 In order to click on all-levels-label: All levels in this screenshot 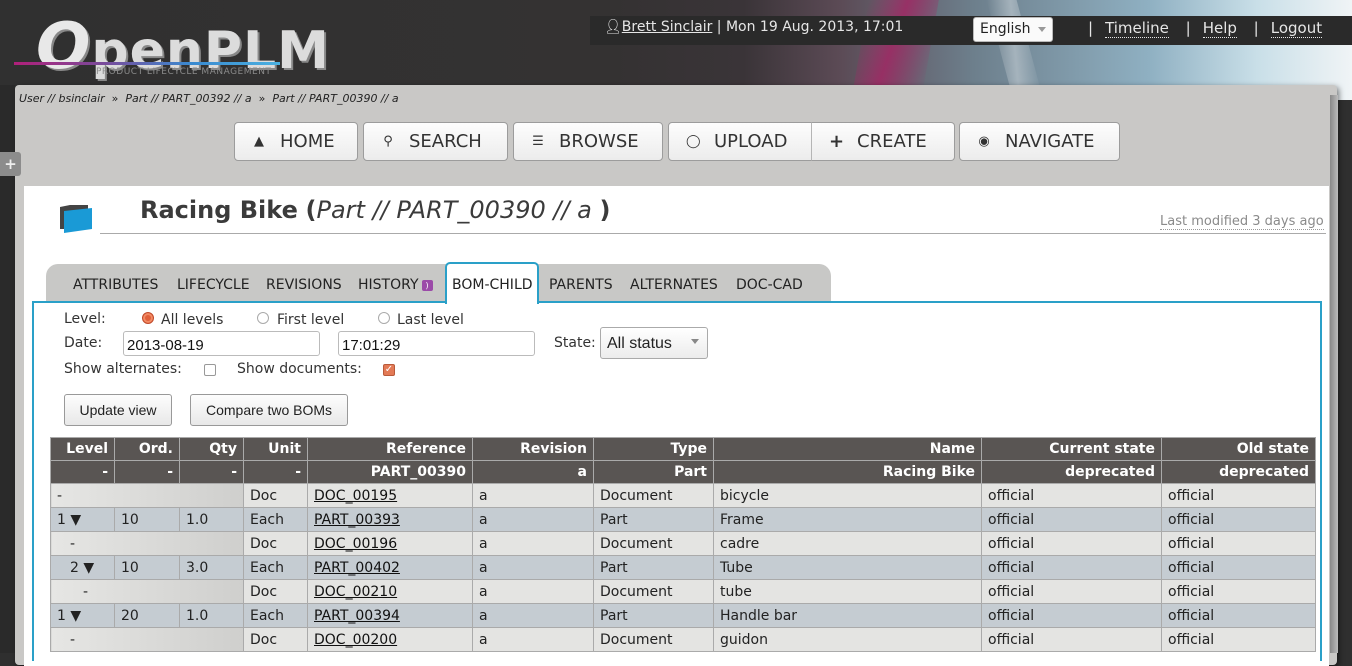, I will do `click(192, 320)`.